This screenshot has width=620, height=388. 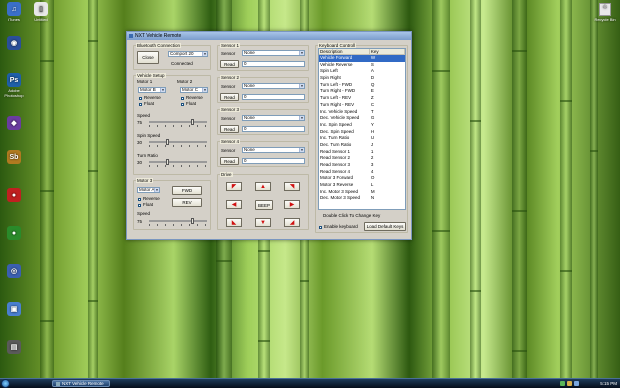 I want to click on desktop-icon-4: ◆, so click(x=14, y=123).